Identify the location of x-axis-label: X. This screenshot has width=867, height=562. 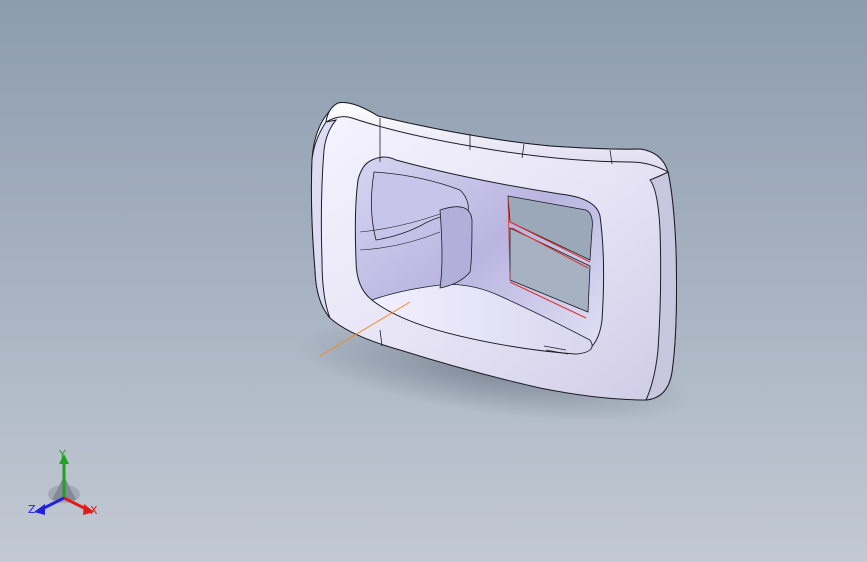
(94, 510).